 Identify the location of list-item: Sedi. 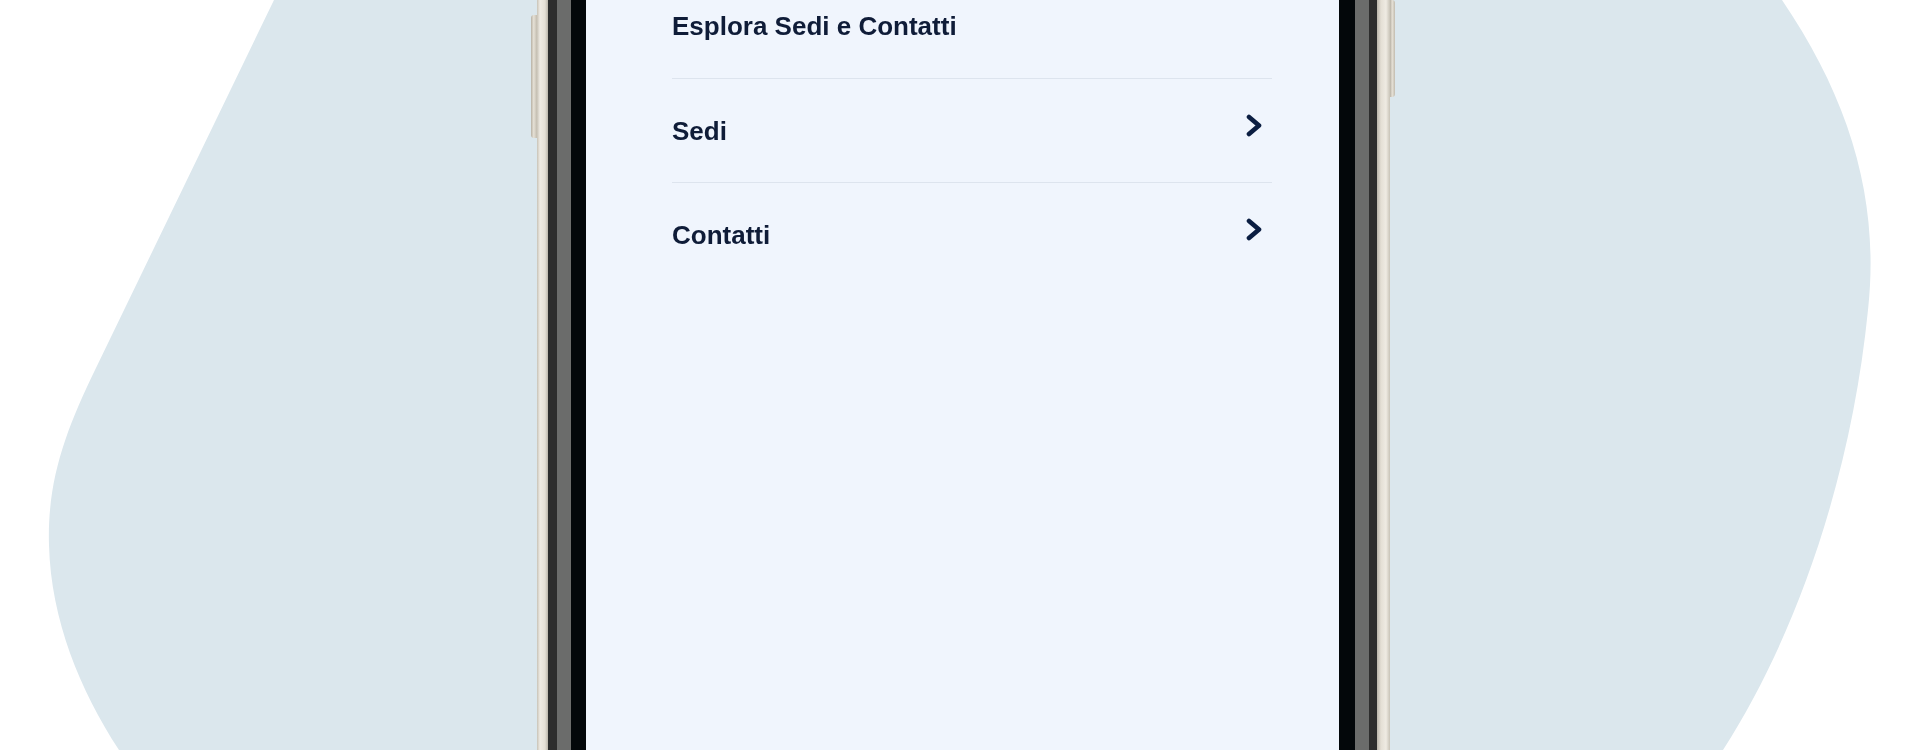
(972, 130).